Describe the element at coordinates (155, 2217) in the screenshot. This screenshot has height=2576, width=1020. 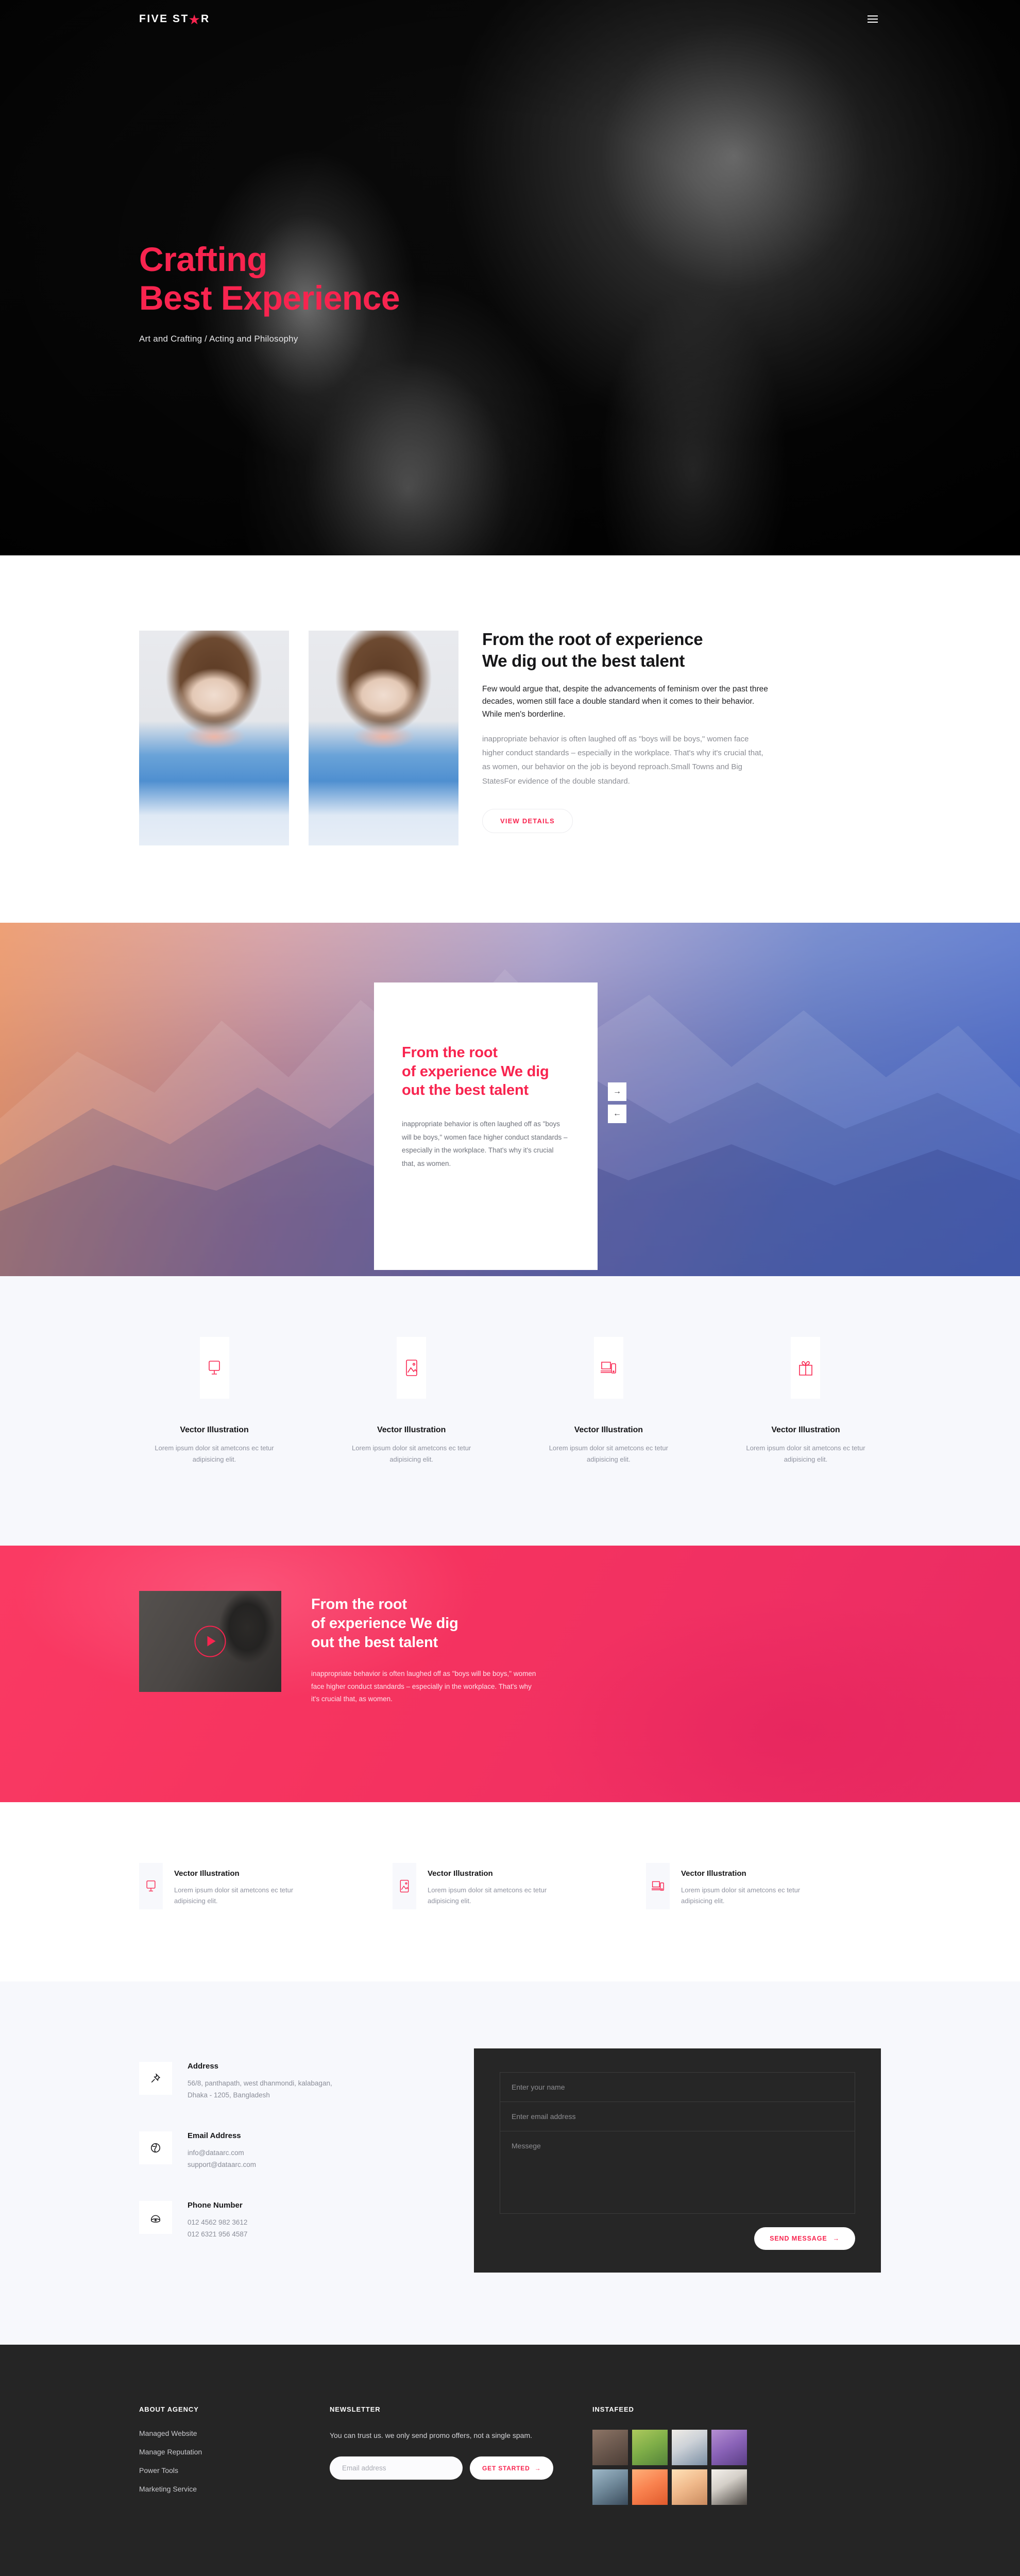
I see `phone-icon` at that location.